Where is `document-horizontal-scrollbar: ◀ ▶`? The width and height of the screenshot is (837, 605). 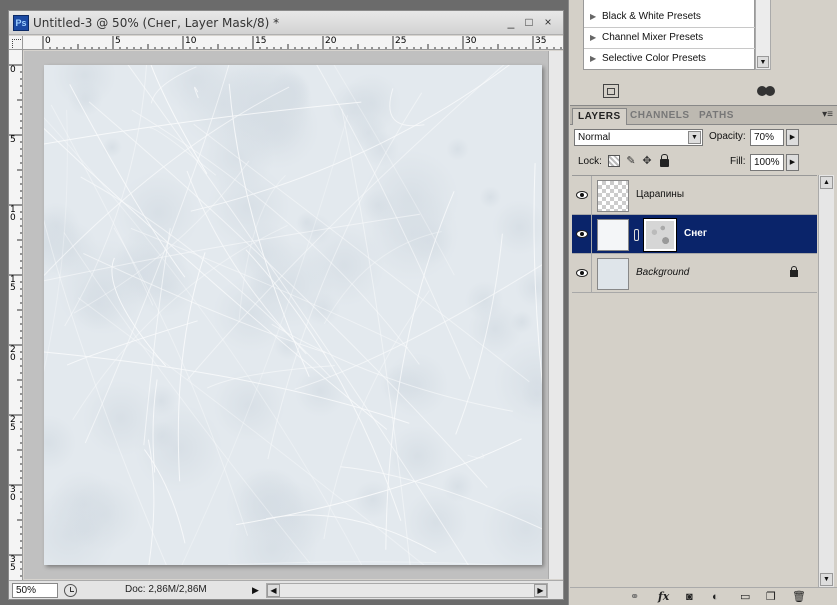
document-horizontal-scrollbar: ◀ ▶ is located at coordinates (407, 590).